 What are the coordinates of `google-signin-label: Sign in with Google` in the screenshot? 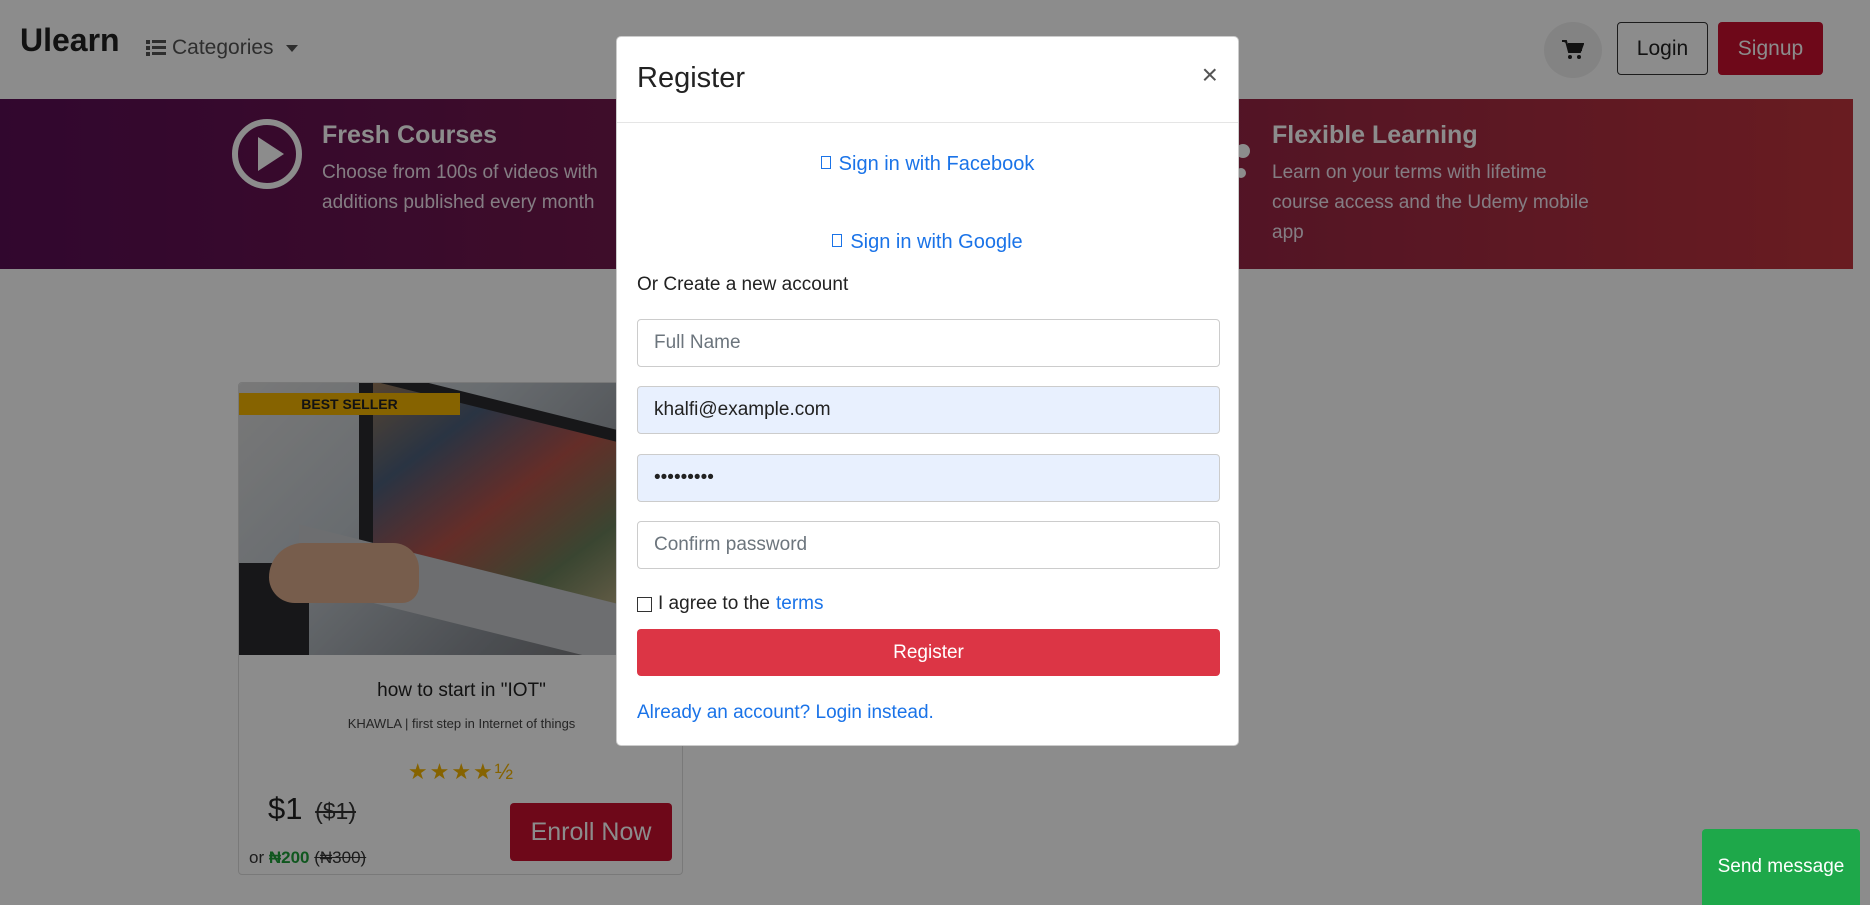 It's located at (936, 242).